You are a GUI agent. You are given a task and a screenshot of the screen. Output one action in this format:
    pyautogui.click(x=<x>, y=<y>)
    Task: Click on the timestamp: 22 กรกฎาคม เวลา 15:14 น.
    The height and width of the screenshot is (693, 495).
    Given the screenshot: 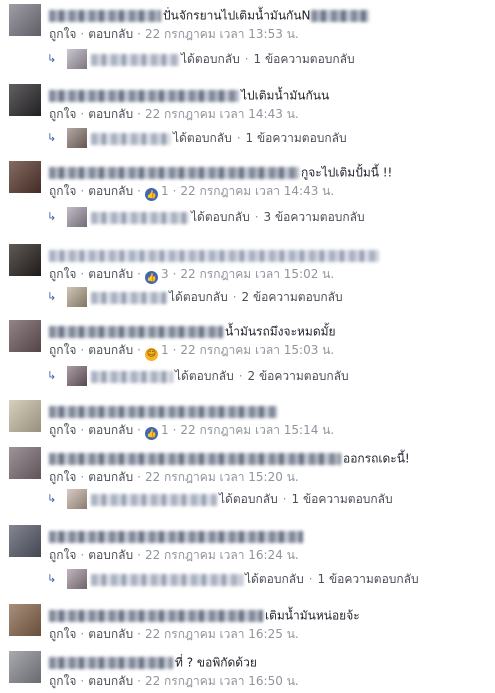 What is the action you would take?
    pyautogui.click(x=257, y=430)
    